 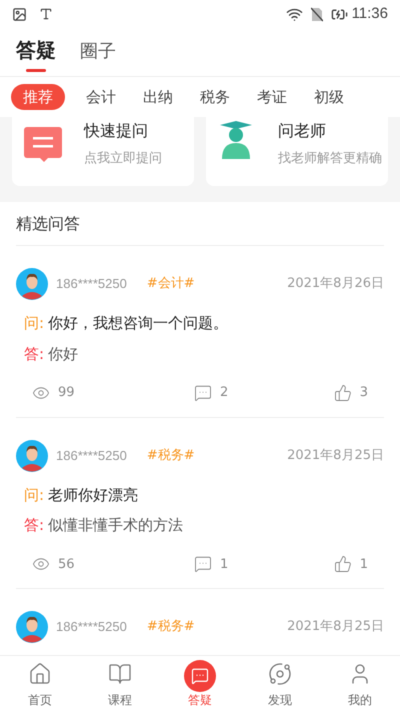 I want to click on card-subtitle: 找老师解答更精确, so click(x=330, y=159).